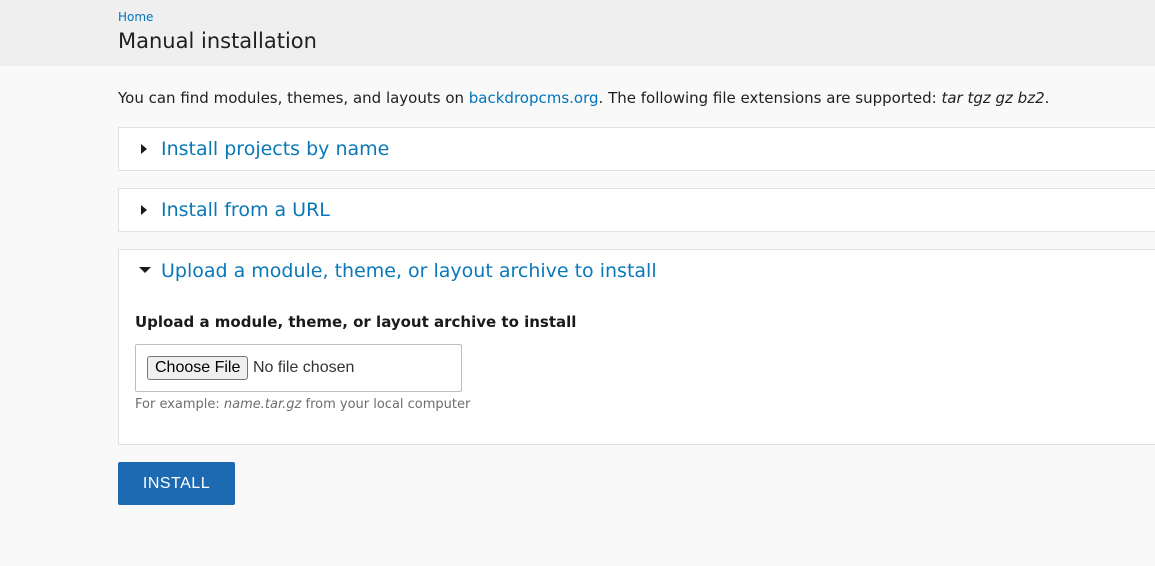  I want to click on choose-file-button: Choose File, so click(198, 368).